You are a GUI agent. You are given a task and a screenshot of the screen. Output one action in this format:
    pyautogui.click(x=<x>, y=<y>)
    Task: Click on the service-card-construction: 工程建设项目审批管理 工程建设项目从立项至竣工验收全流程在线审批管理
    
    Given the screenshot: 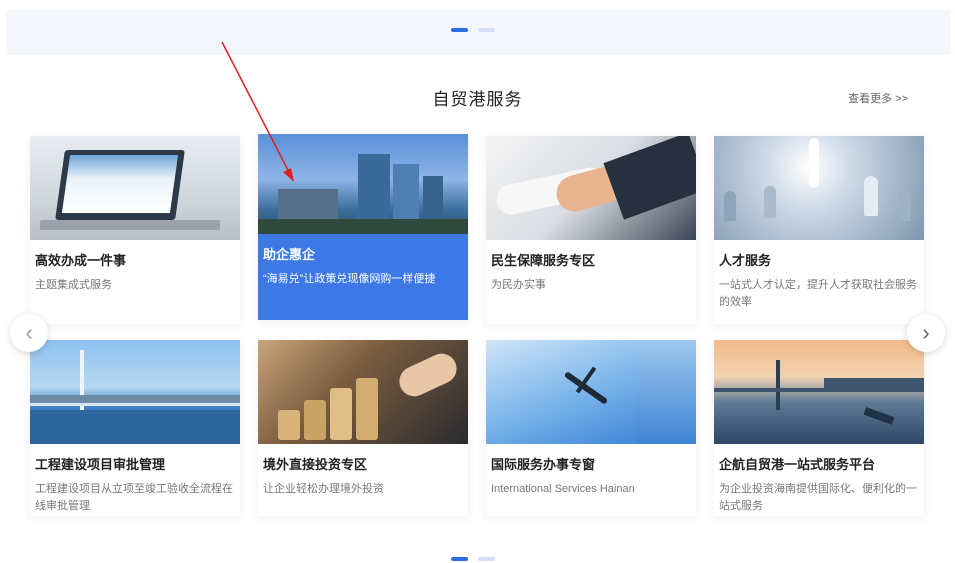 What is the action you would take?
    pyautogui.click(x=135, y=428)
    